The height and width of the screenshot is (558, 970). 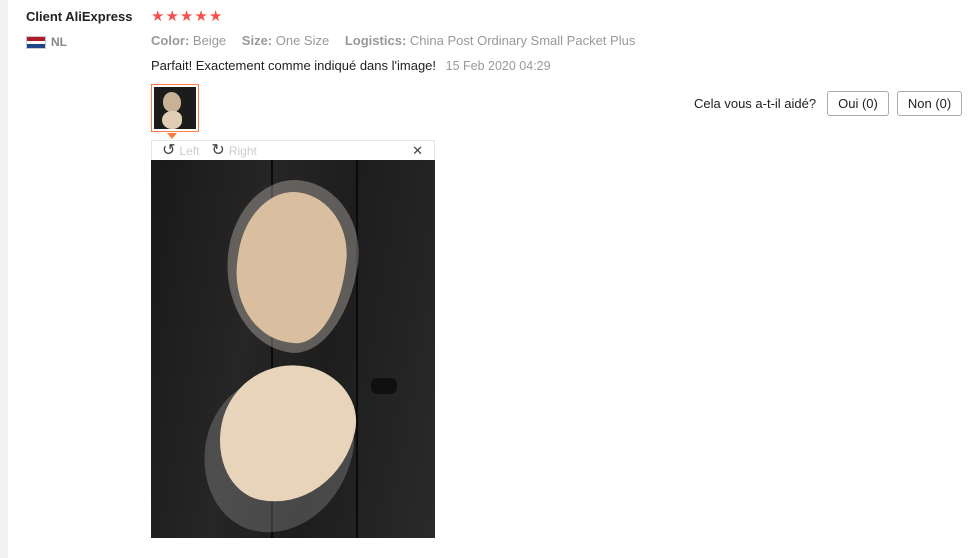 I want to click on rotate-left-button: ↺ Left, so click(x=181, y=150).